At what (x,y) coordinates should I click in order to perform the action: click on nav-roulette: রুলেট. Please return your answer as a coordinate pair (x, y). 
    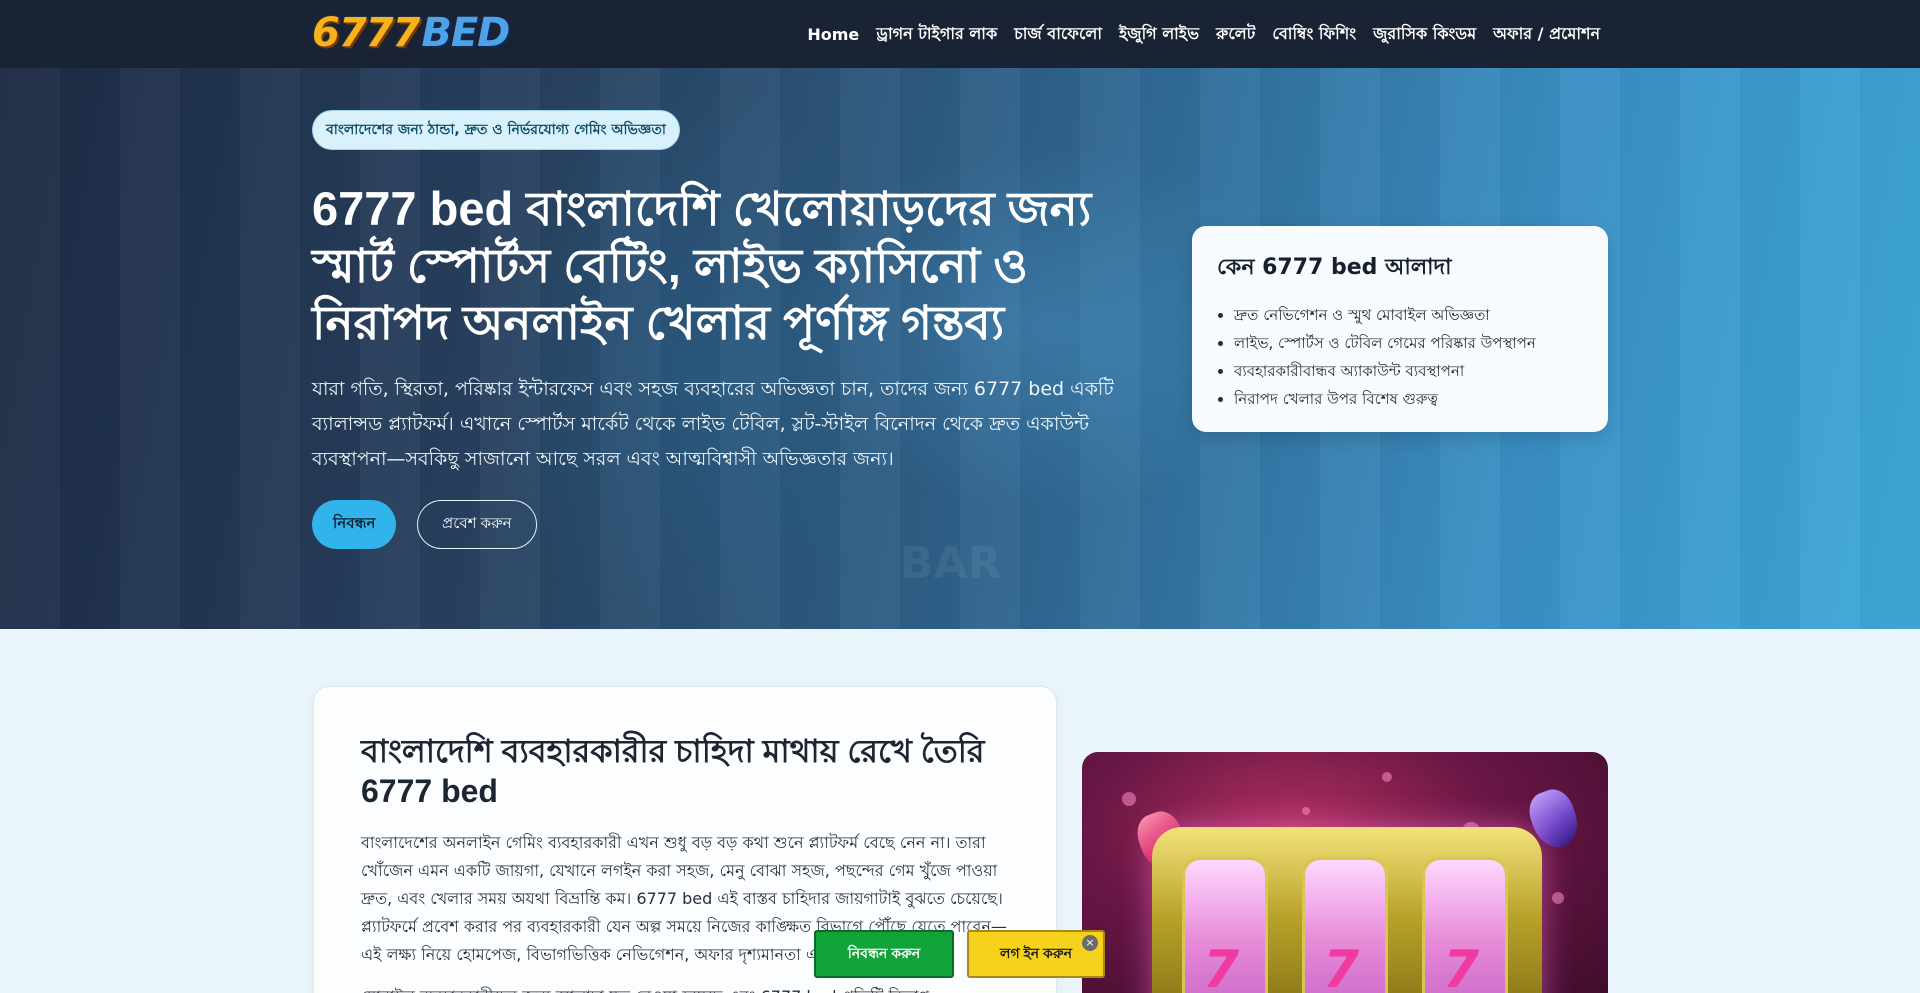
    Looking at the image, I should click on (1235, 34).